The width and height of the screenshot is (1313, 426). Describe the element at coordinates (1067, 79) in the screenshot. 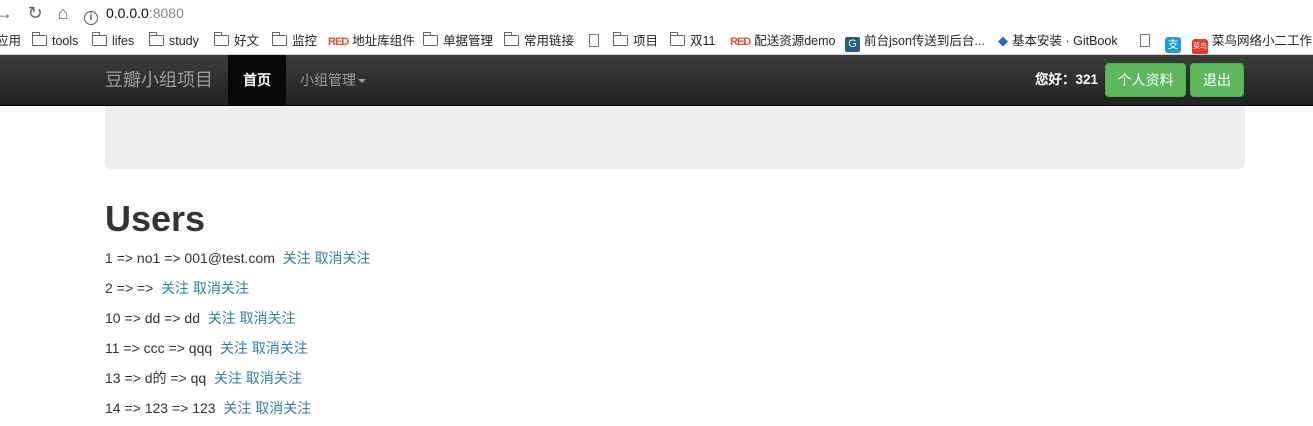

I see `user-greeting: 您好：321` at that location.